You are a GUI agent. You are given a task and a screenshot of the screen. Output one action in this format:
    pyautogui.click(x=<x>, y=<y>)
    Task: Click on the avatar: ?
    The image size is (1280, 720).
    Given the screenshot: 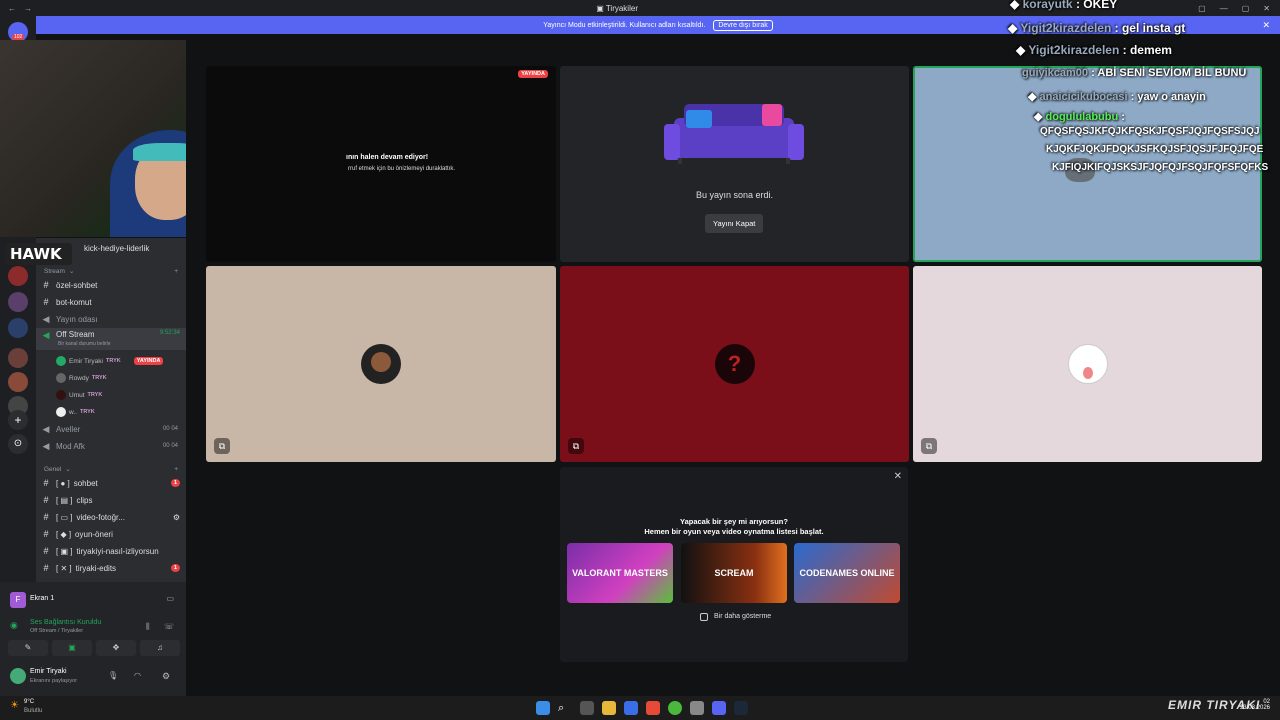 What is the action you would take?
    pyautogui.click(x=734, y=364)
    